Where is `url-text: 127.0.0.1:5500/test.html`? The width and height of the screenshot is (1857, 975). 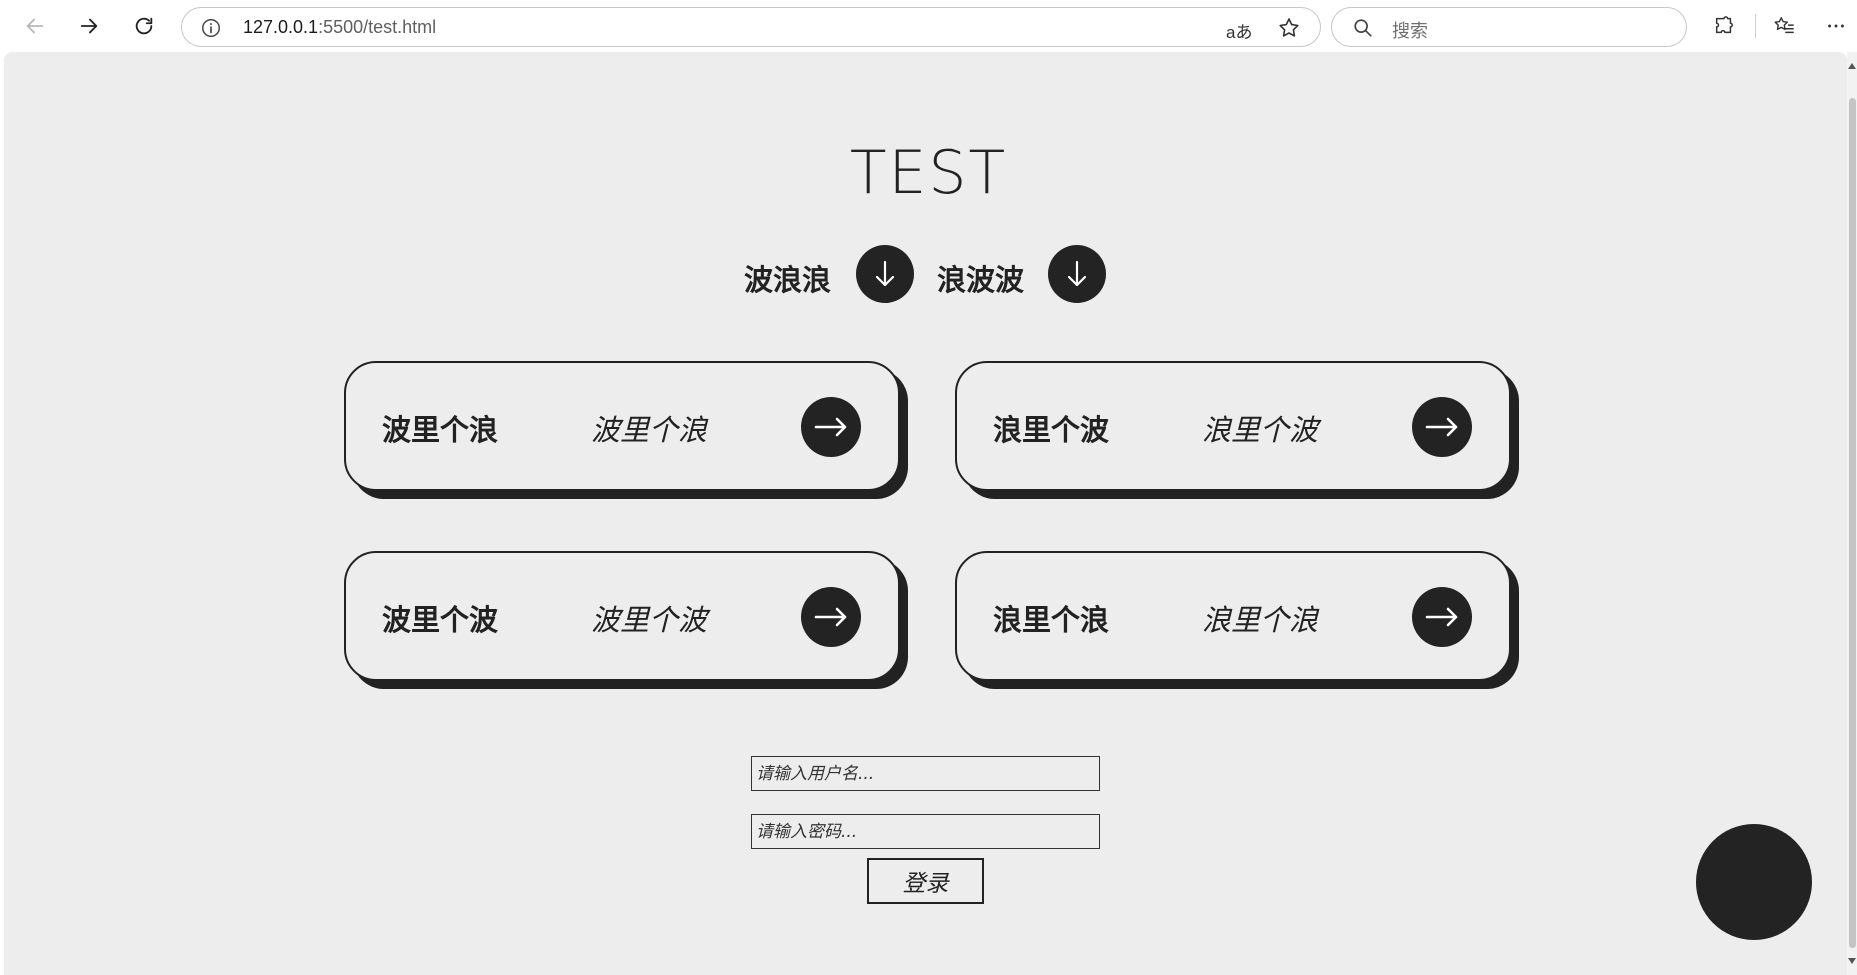
url-text: 127.0.0.1:5500/test.html is located at coordinates (339, 27).